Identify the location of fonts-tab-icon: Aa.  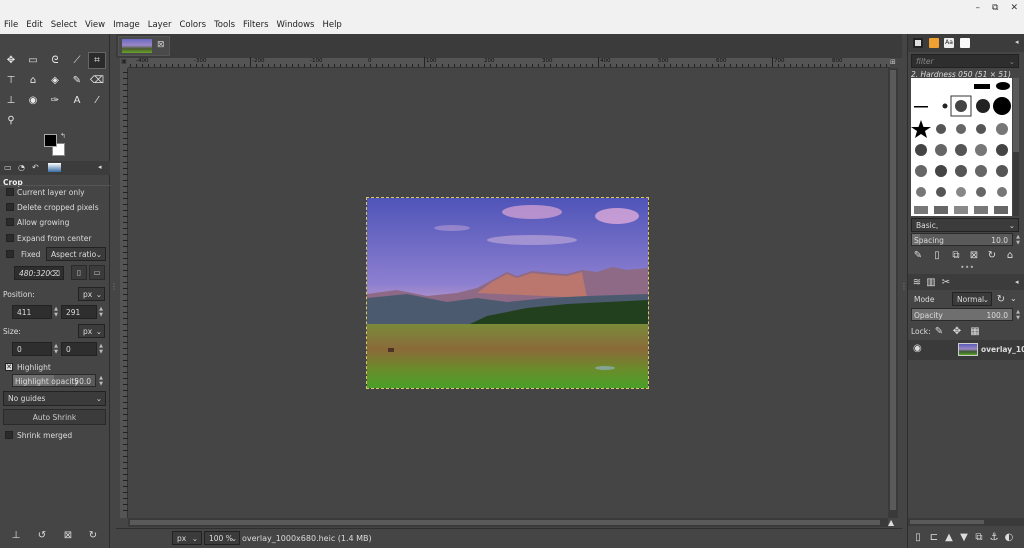
(949, 43).